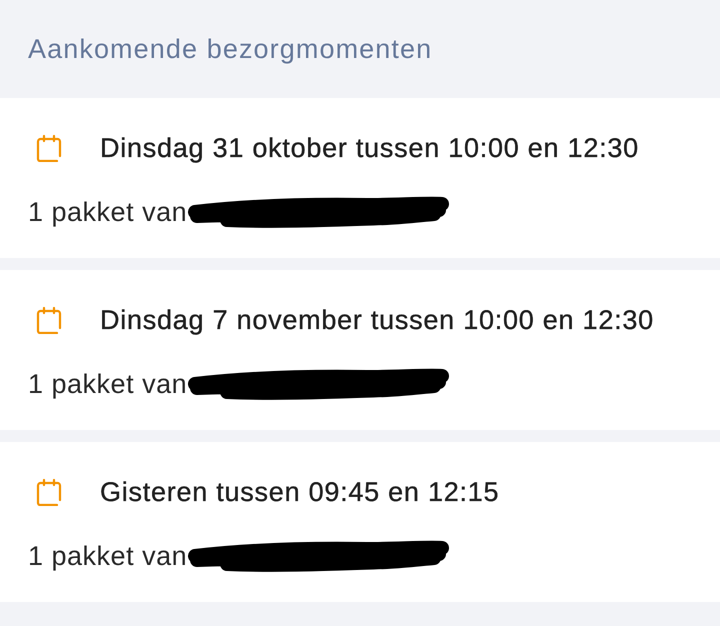 The height and width of the screenshot is (626, 720). I want to click on delivery-time: Gisteren tussen 09:45 en 12:15, so click(300, 492).